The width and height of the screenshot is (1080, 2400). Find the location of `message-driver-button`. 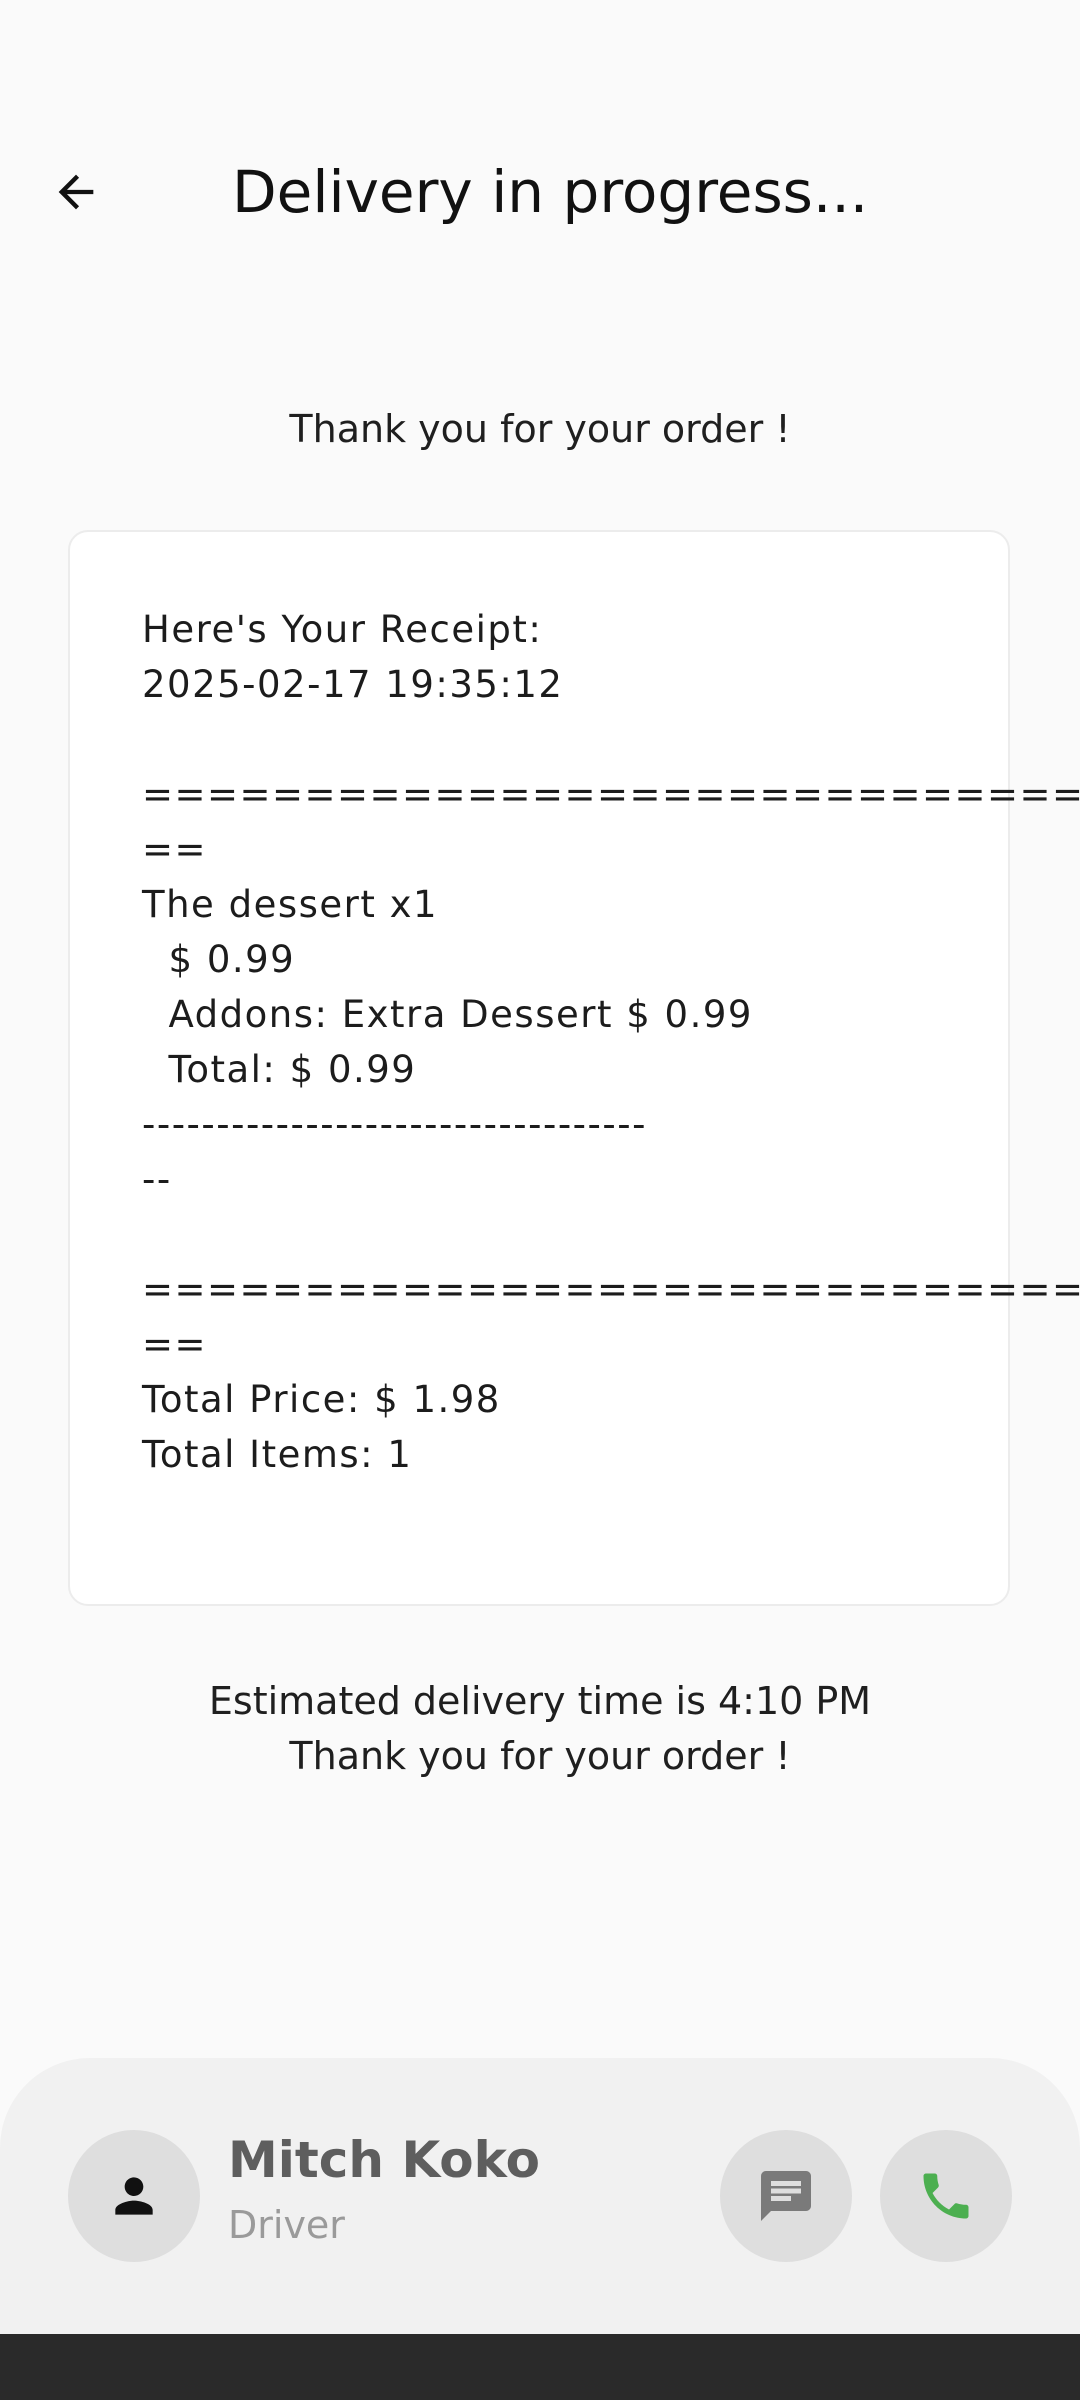

message-driver-button is located at coordinates (786, 2196).